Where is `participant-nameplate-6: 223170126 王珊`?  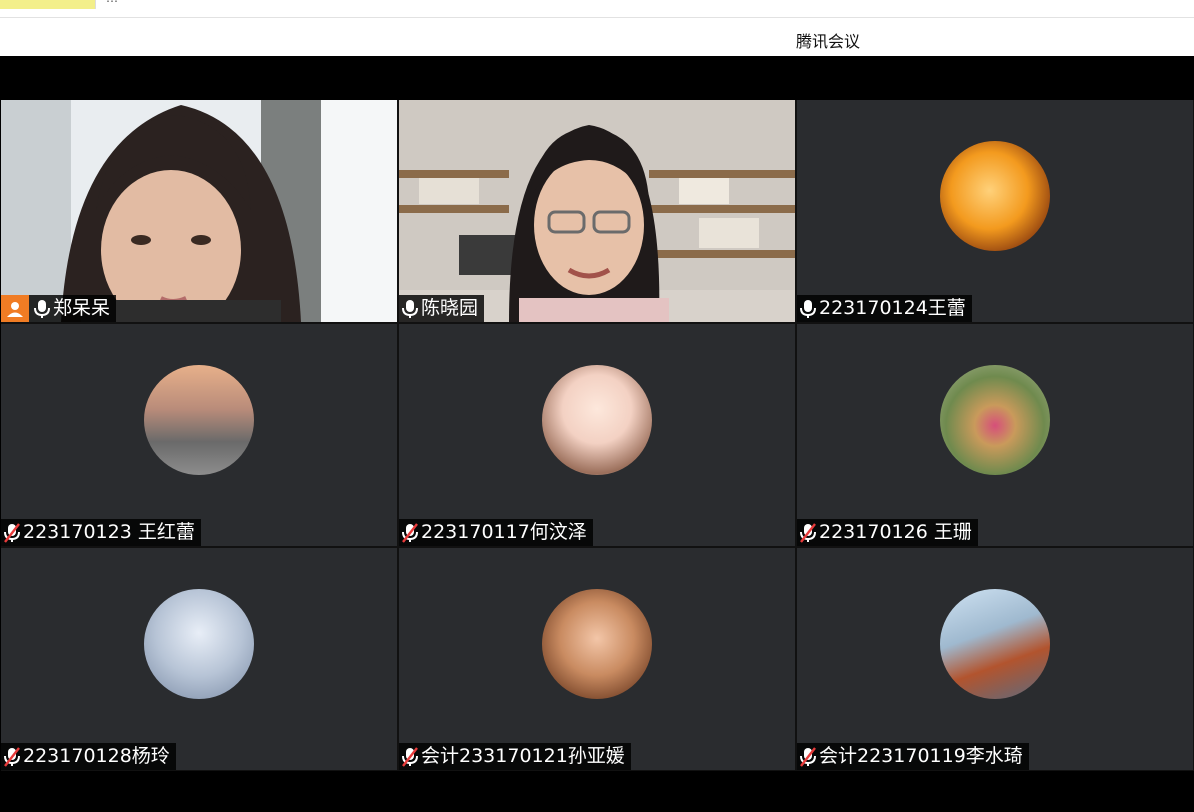
participant-nameplate-6: 223170126 王珊 is located at coordinates (887, 532).